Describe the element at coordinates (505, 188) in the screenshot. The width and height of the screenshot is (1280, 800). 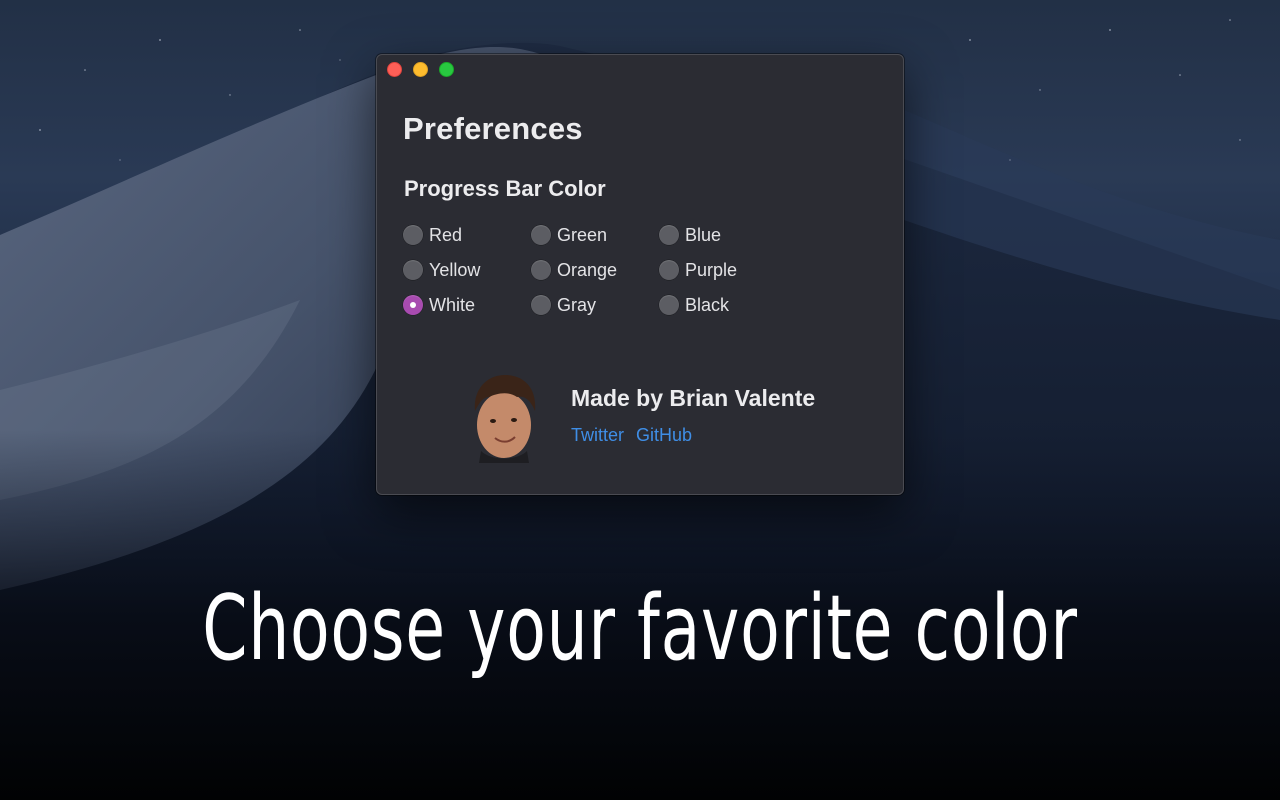
I see `progress-bar-color-heading: Progress Bar Color` at that location.